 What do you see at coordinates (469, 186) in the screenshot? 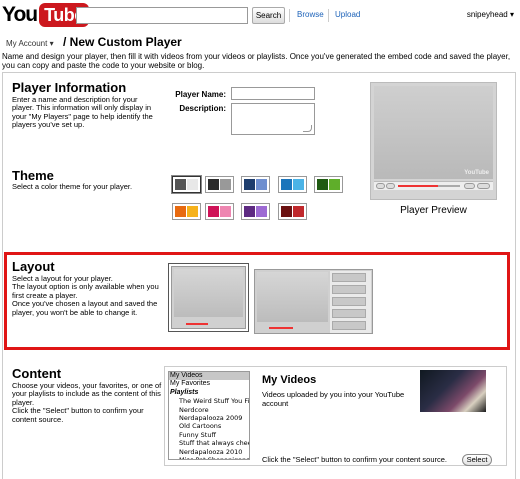
I see `hq-icon` at bounding box center [469, 186].